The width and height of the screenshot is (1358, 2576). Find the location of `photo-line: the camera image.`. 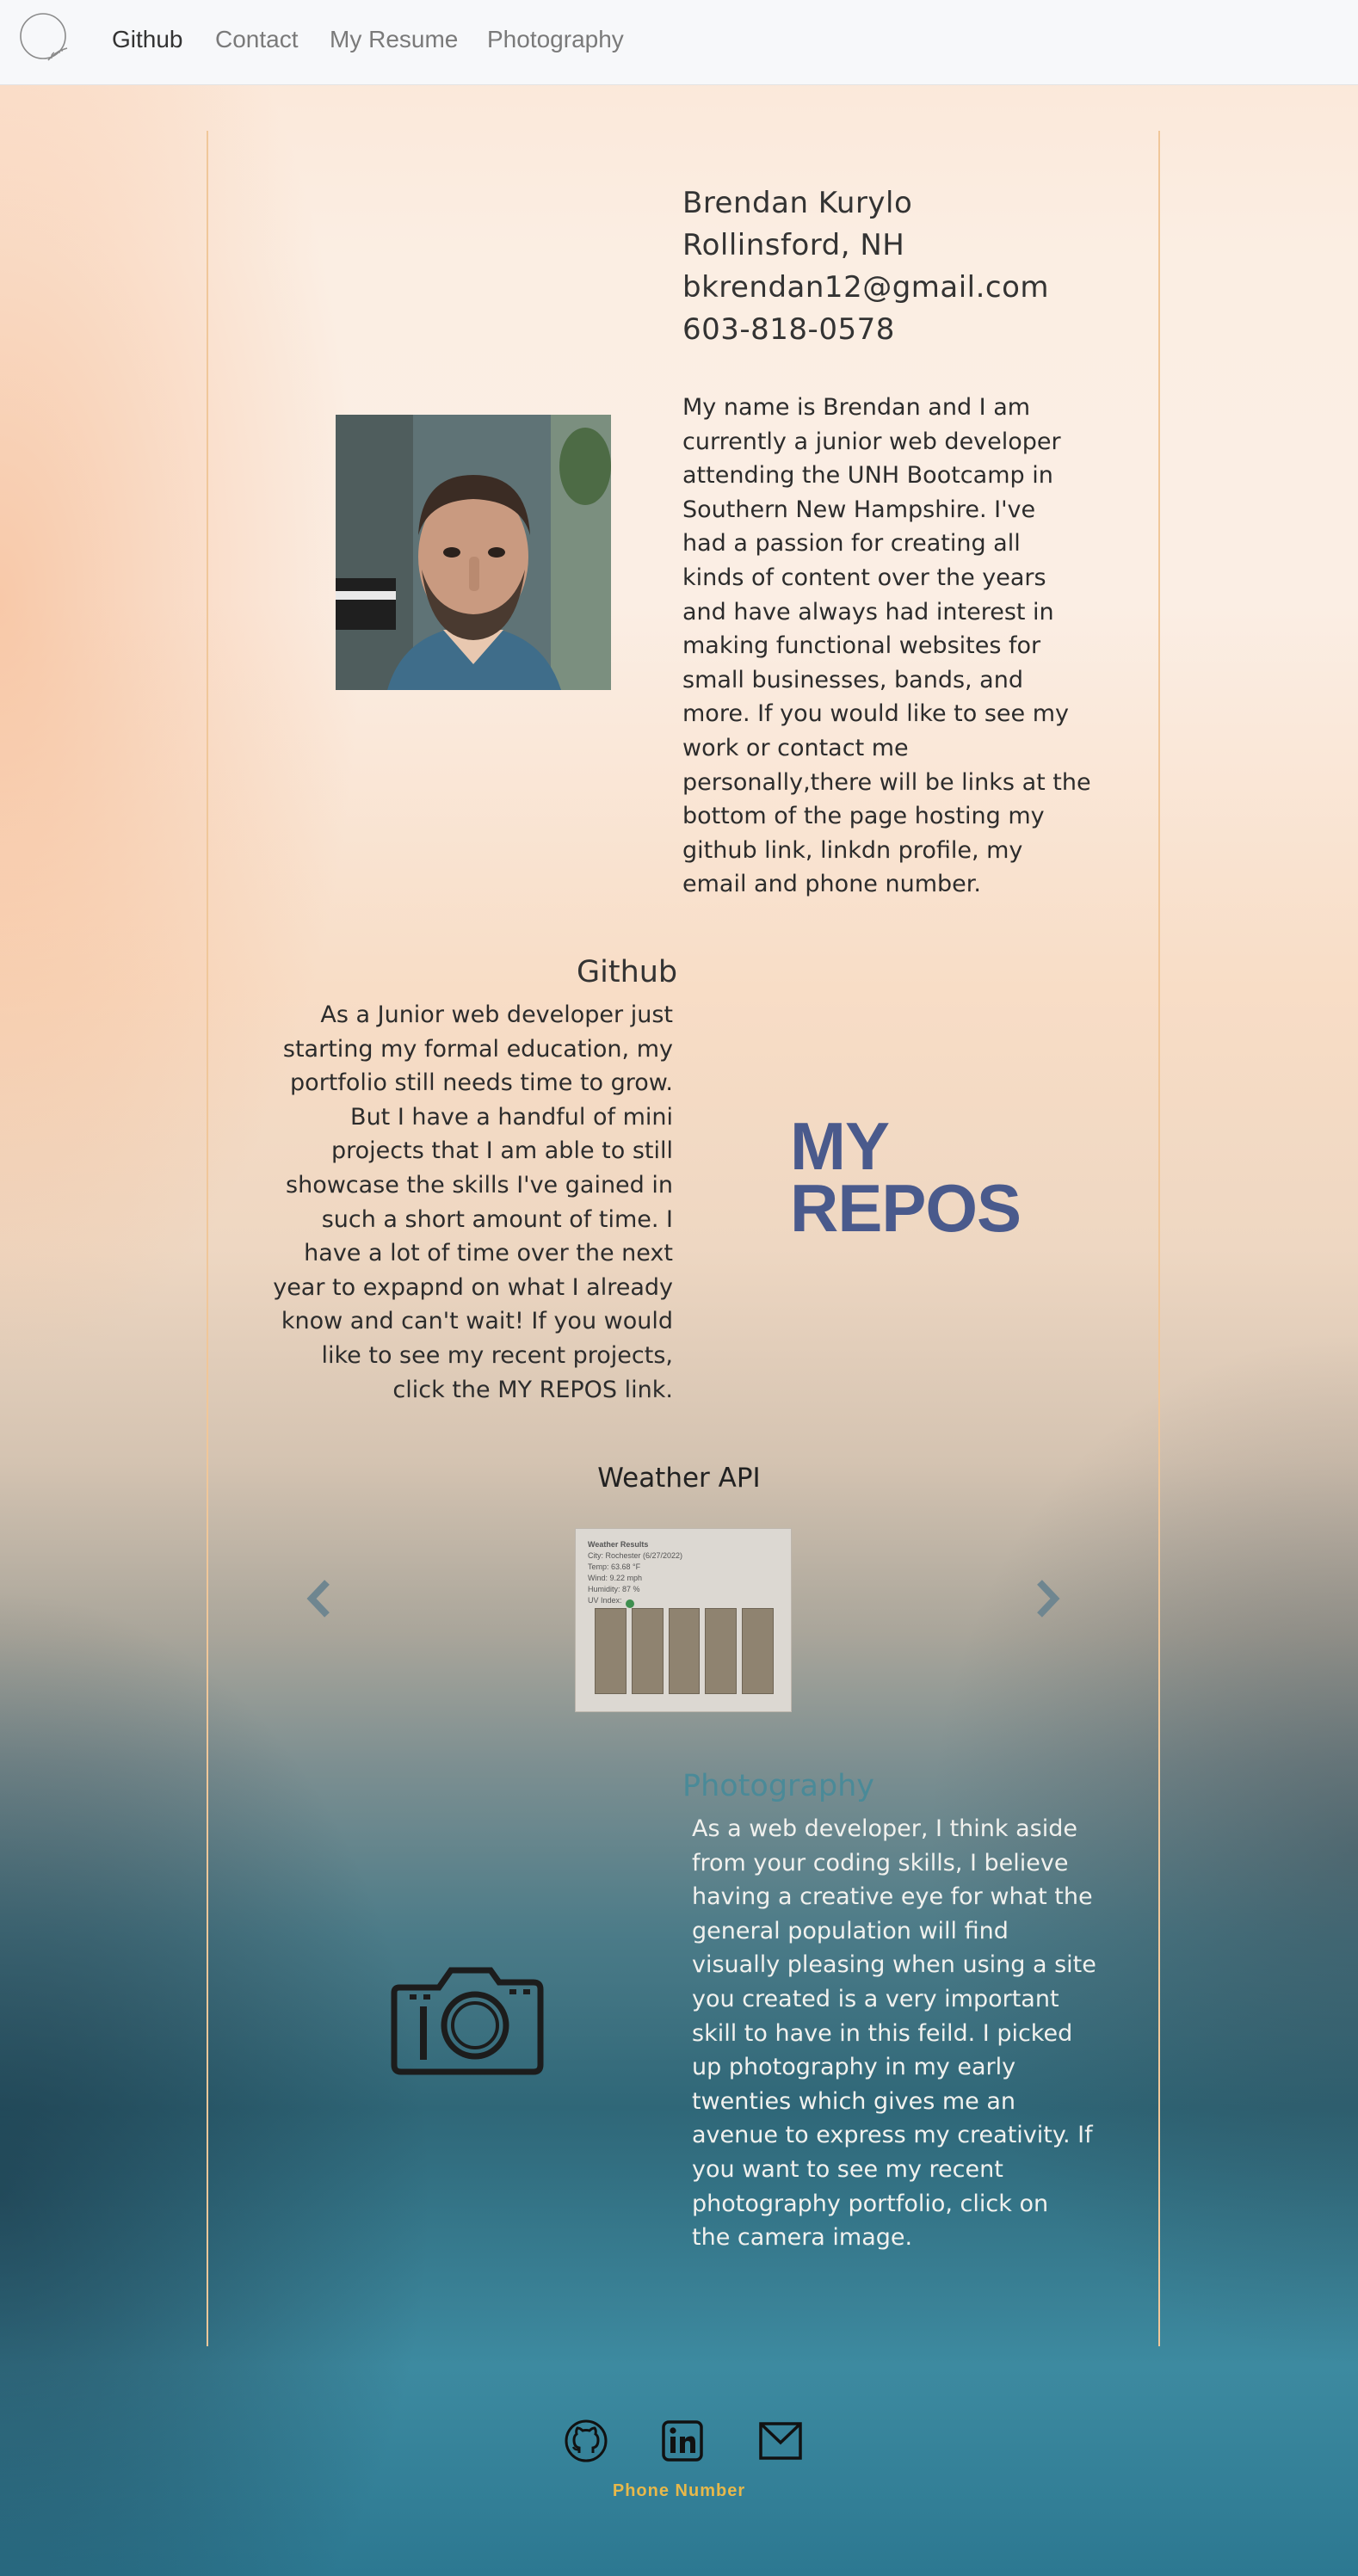

photo-line: the camera image. is located at coordinates (802, 2238).